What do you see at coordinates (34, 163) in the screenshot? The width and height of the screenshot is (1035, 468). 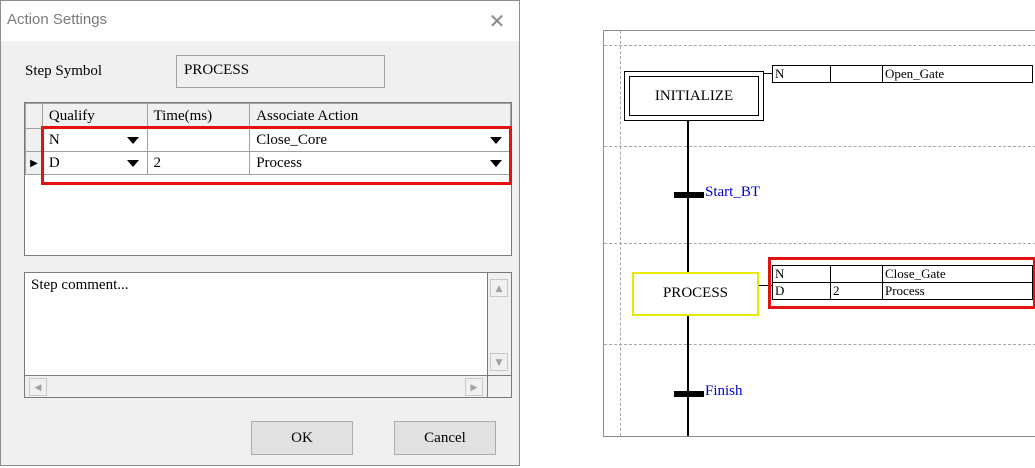 I see `row-marker: ▶` at bounding box center [34, 163].